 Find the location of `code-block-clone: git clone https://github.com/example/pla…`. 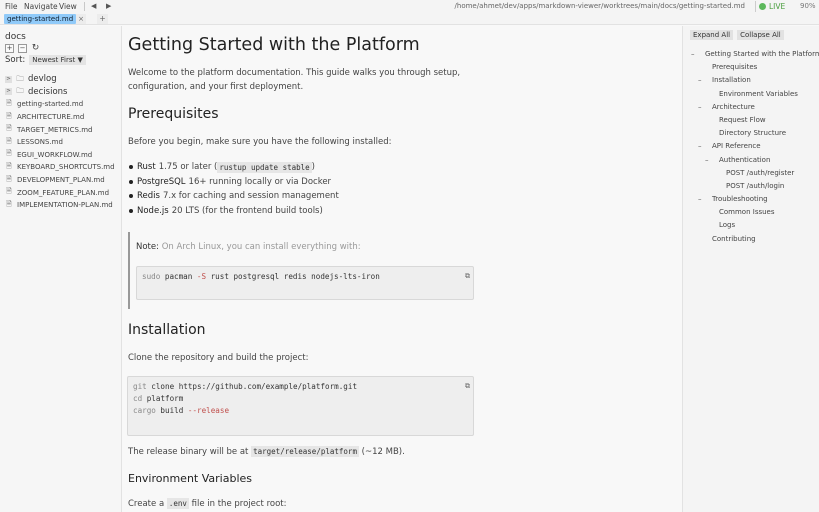

code-block-clone: git clone https://github.com/example/pla… is located at coordinates (300, 406).